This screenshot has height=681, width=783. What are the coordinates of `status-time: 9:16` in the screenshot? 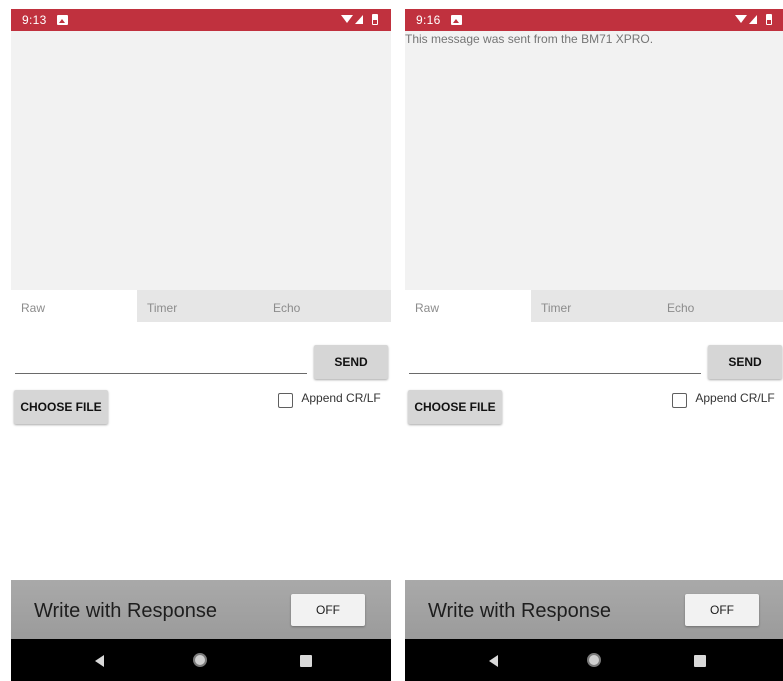 It's located at (428, 20).